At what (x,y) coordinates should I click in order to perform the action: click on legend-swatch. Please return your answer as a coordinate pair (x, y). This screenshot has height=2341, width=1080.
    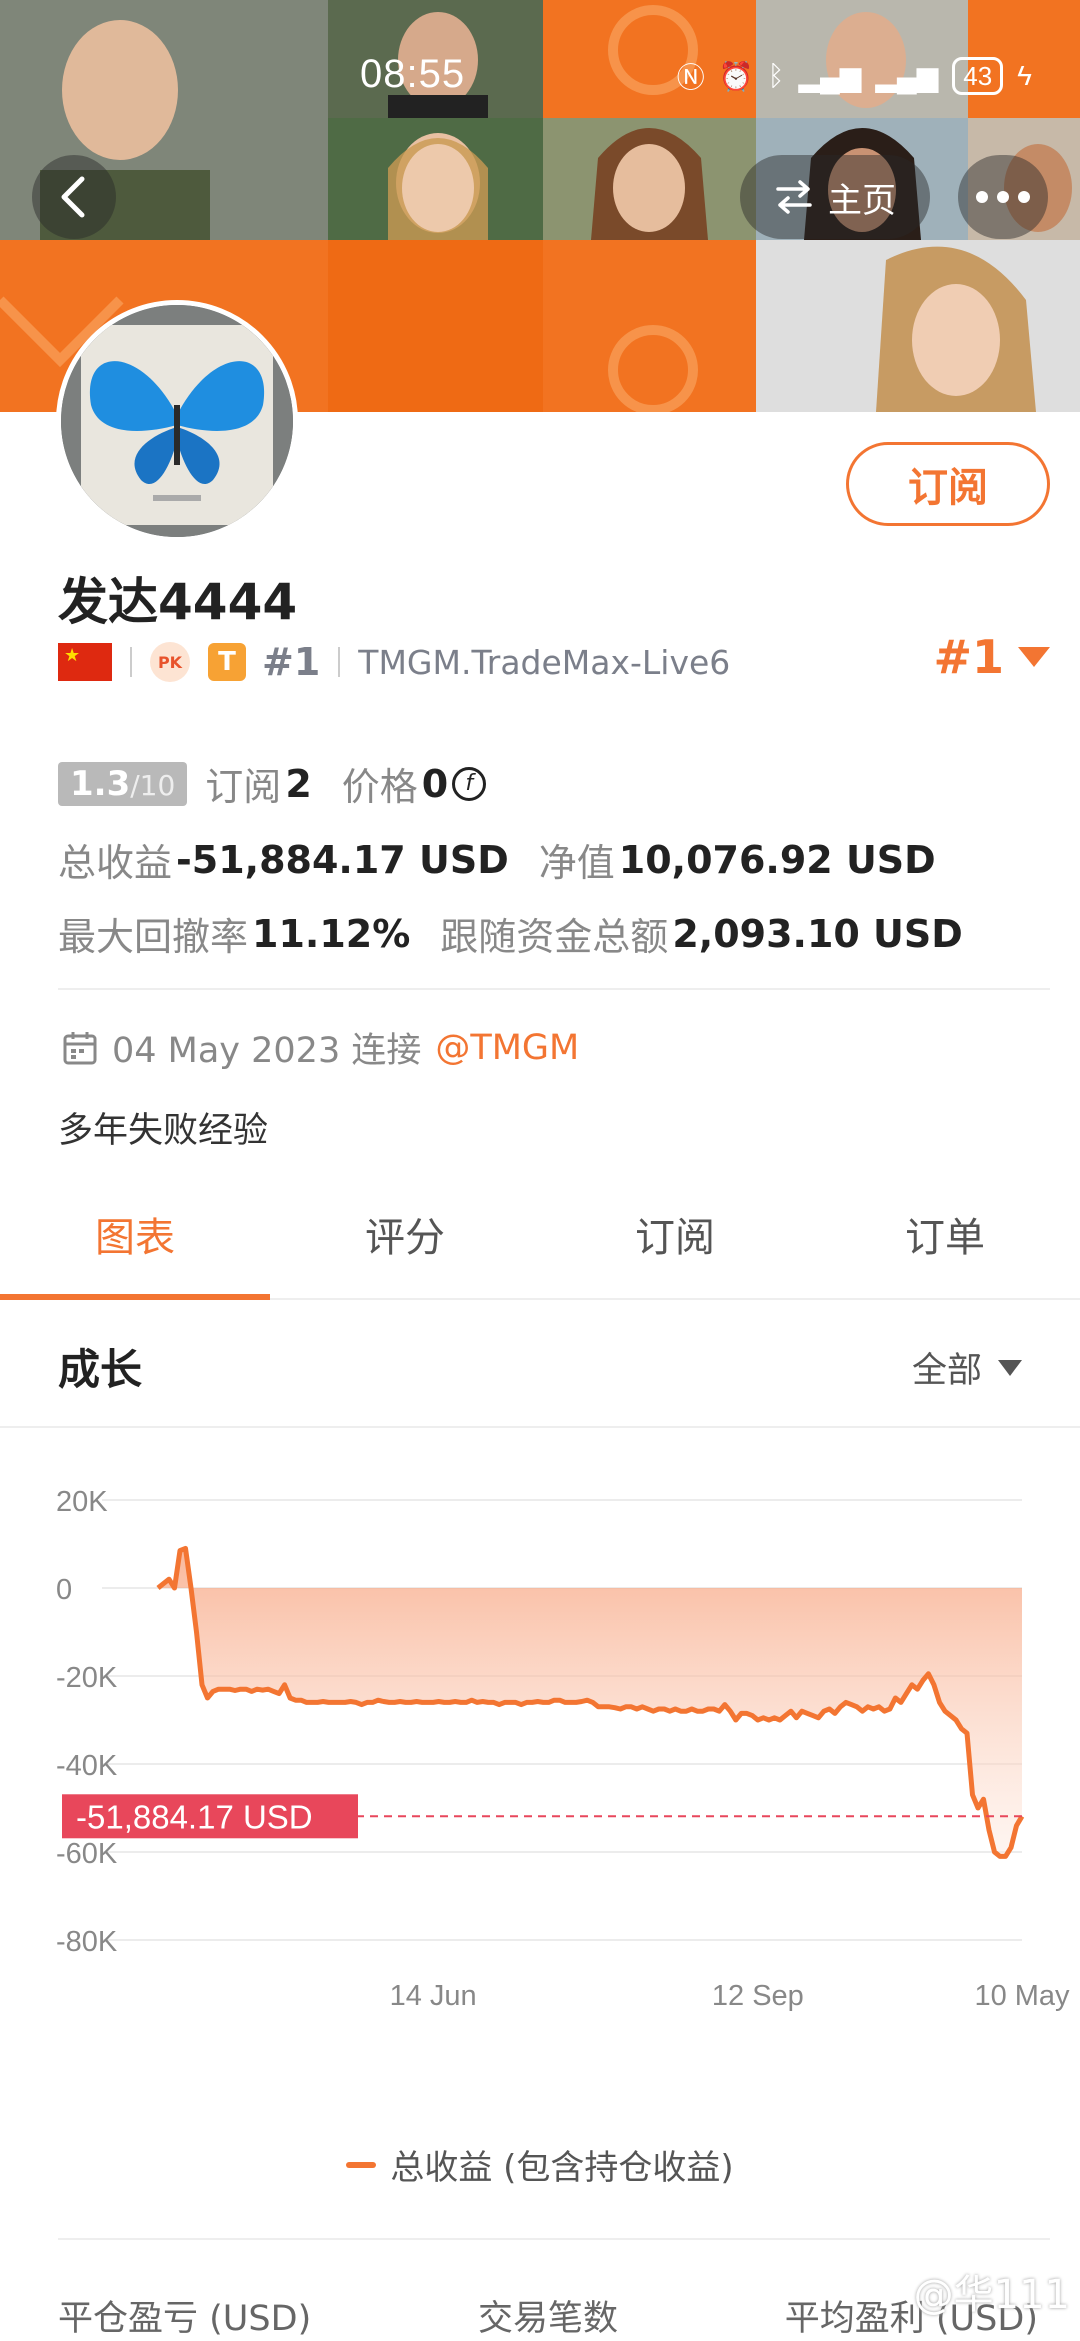
    Looking at the image, I should click on (361, 2164).